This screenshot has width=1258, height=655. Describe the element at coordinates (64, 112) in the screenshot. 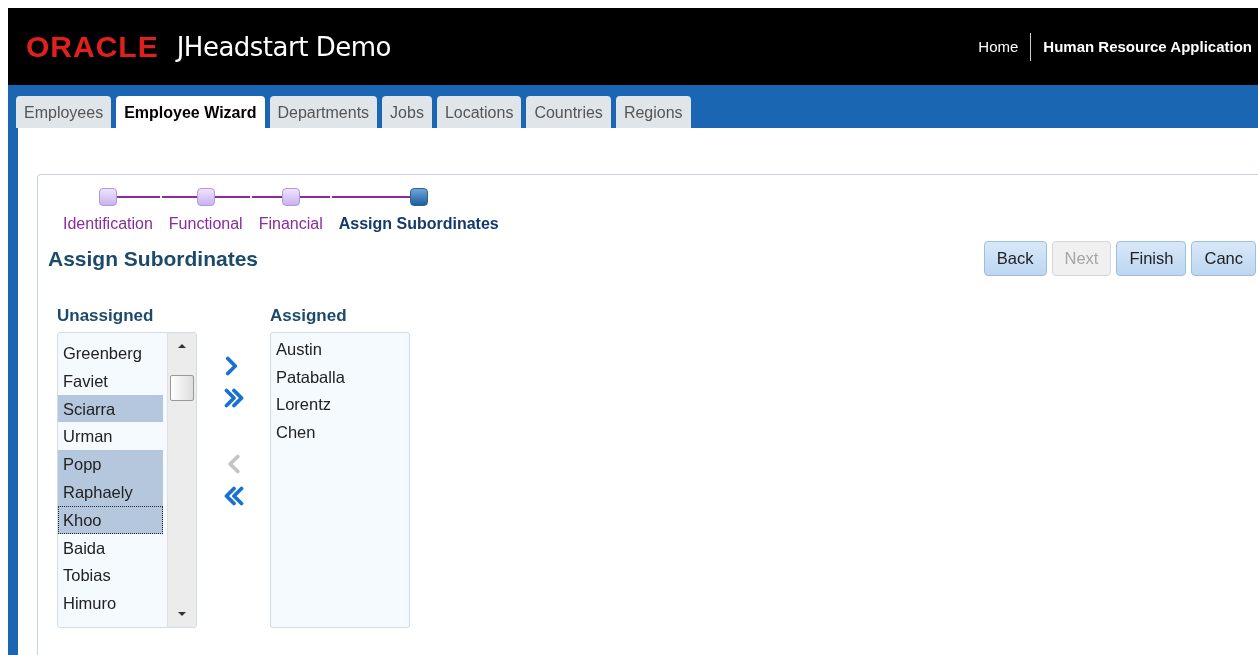

I see `tab: Employees` at that location.